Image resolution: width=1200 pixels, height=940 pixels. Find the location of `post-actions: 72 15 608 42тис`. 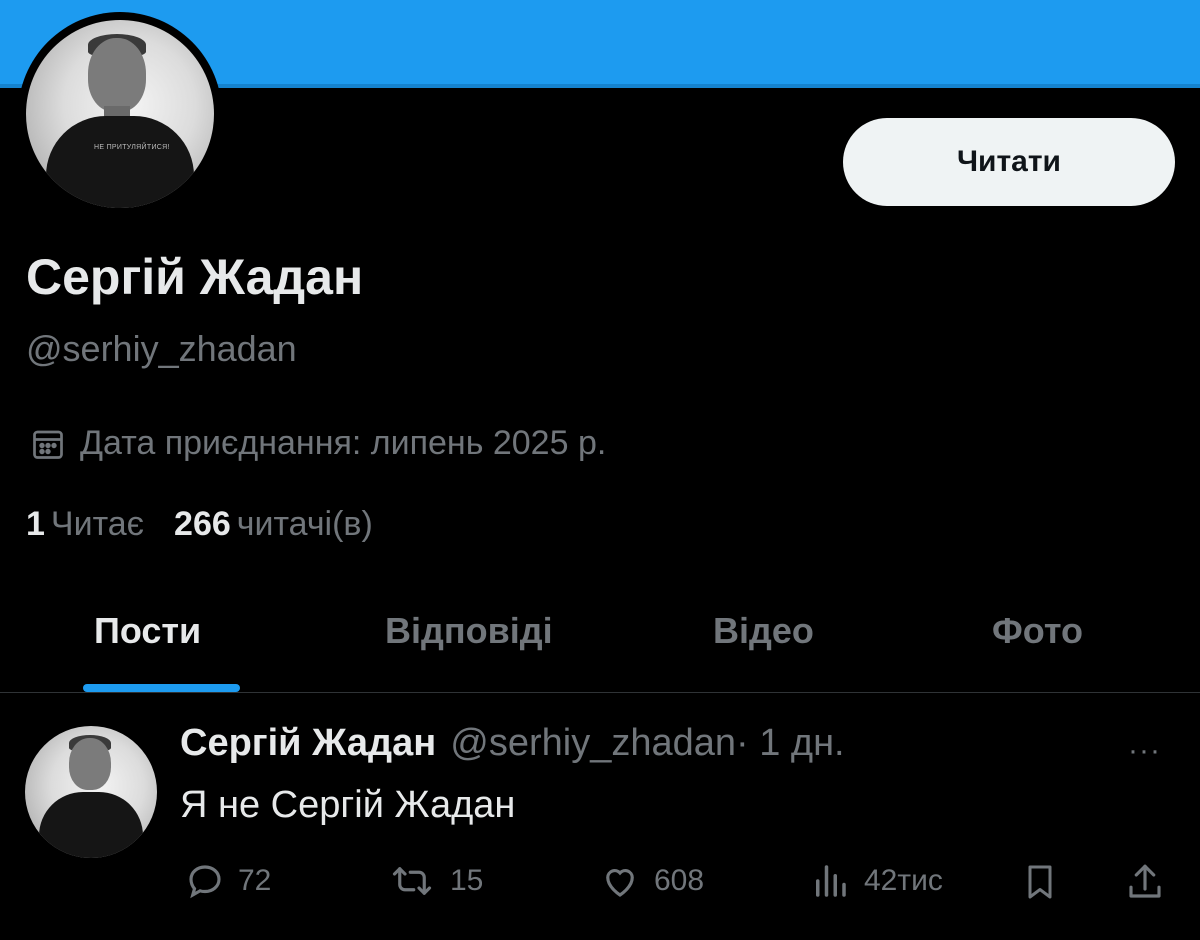

post-actions: 72 15 608 42тис is located at coordinates (600, 885).